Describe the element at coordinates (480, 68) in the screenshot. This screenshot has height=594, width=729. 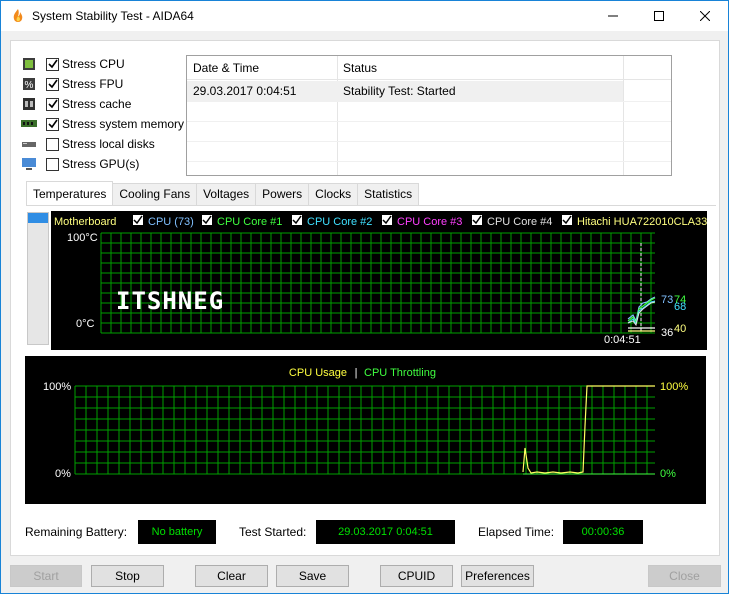
I see `column-header-status: Status` at that location.